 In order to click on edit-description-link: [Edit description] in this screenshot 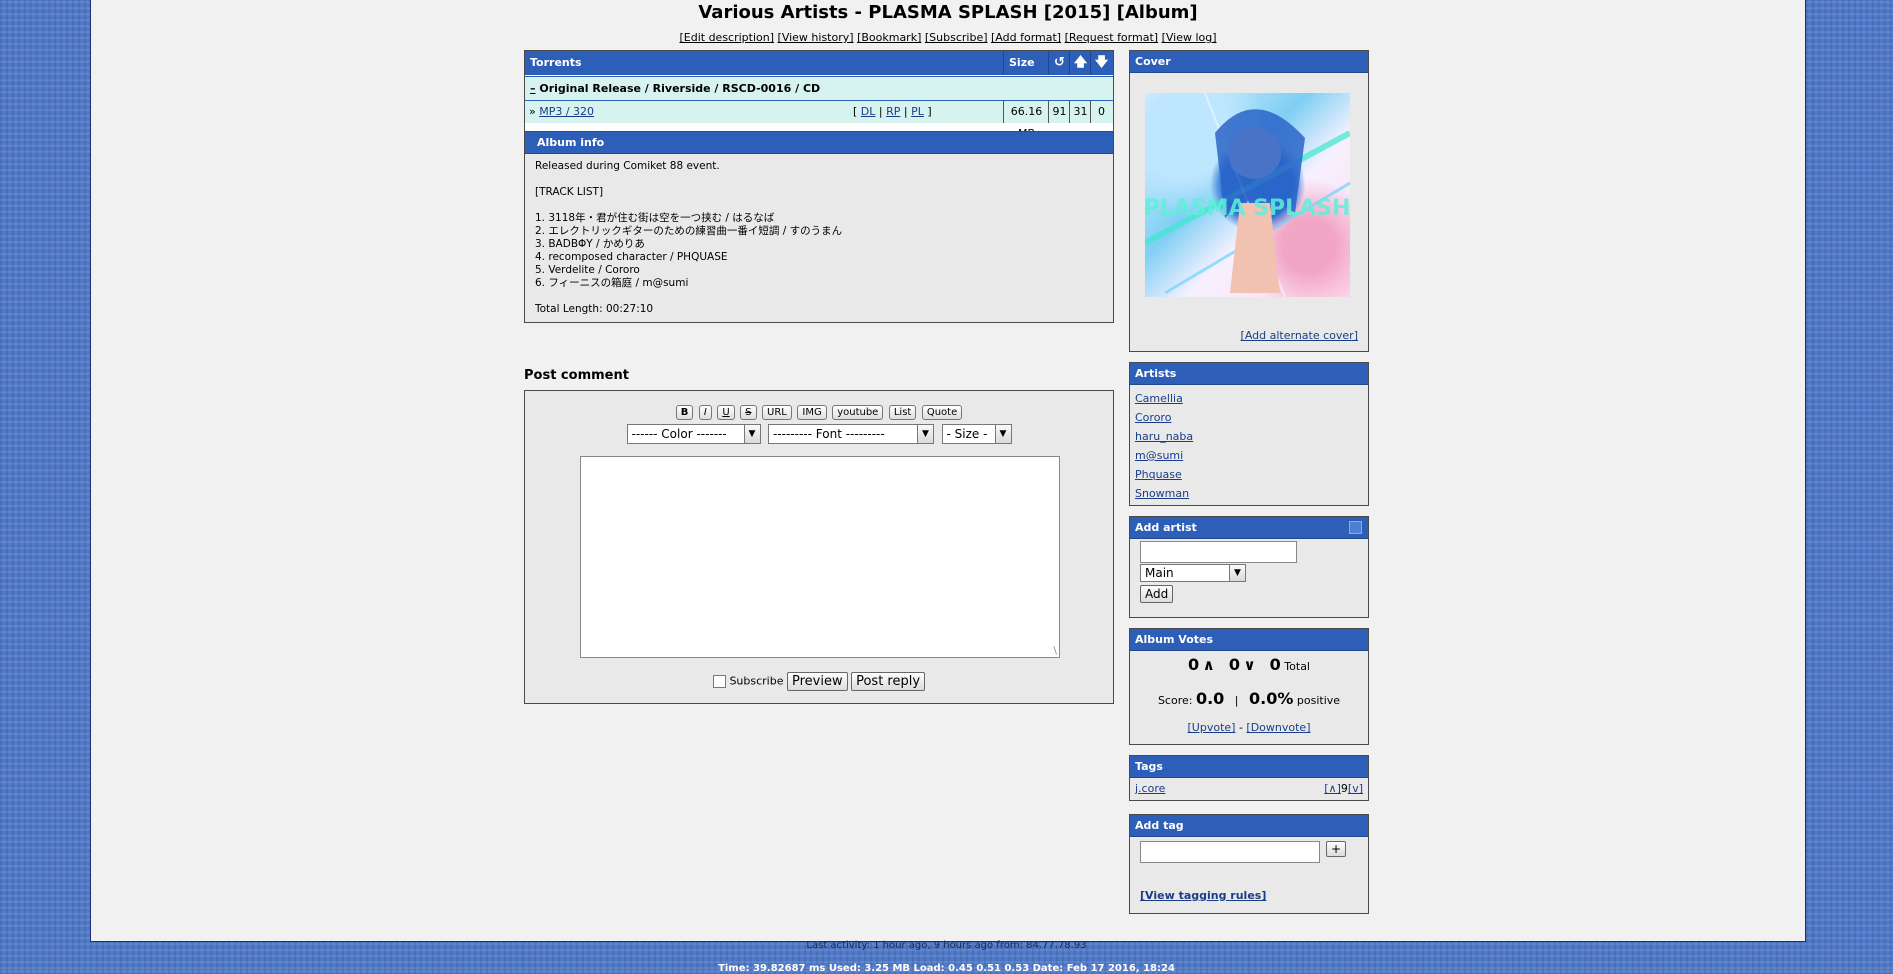, I will do `click(726, 37)`.